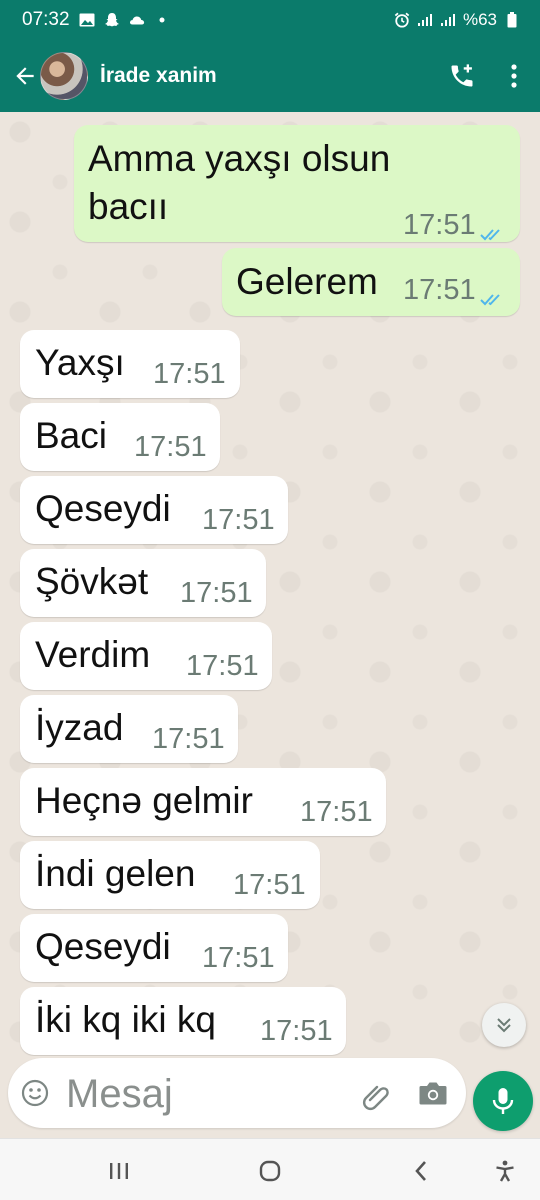  Describe the element at coordinates (120, 437) in the screenshot. I see `message-bubble-incoming: Baci 17:51` at that location.